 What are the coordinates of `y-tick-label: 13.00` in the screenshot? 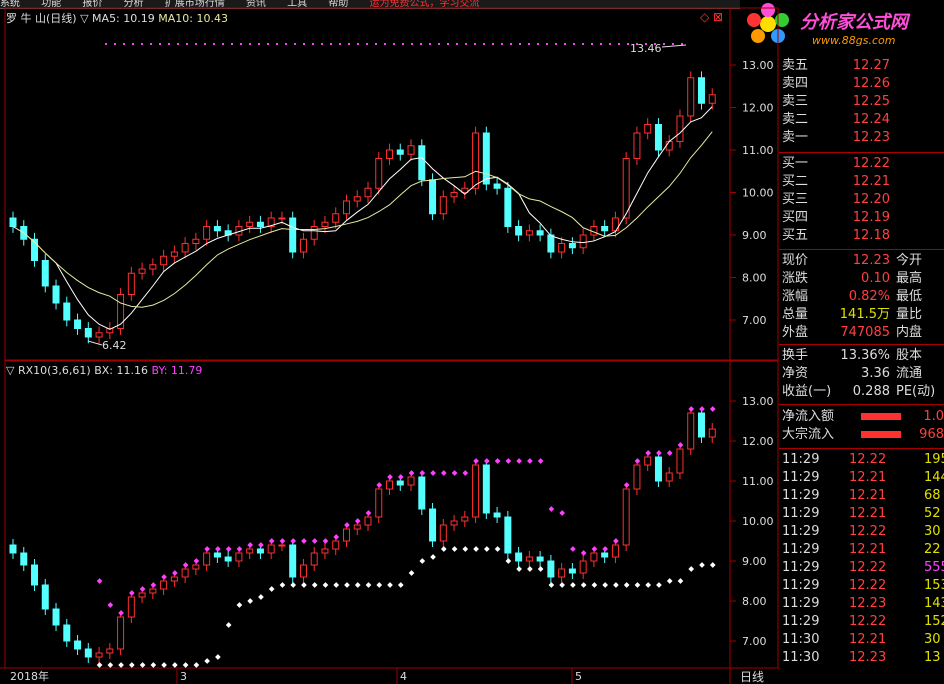 It's located at (758, 401).